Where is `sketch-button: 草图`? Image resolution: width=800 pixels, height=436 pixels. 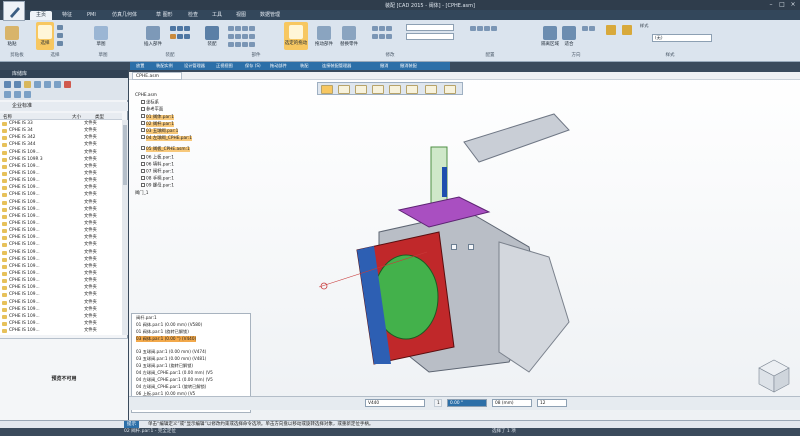 sketch-button: 草图 is located at coordinates (101, 36).